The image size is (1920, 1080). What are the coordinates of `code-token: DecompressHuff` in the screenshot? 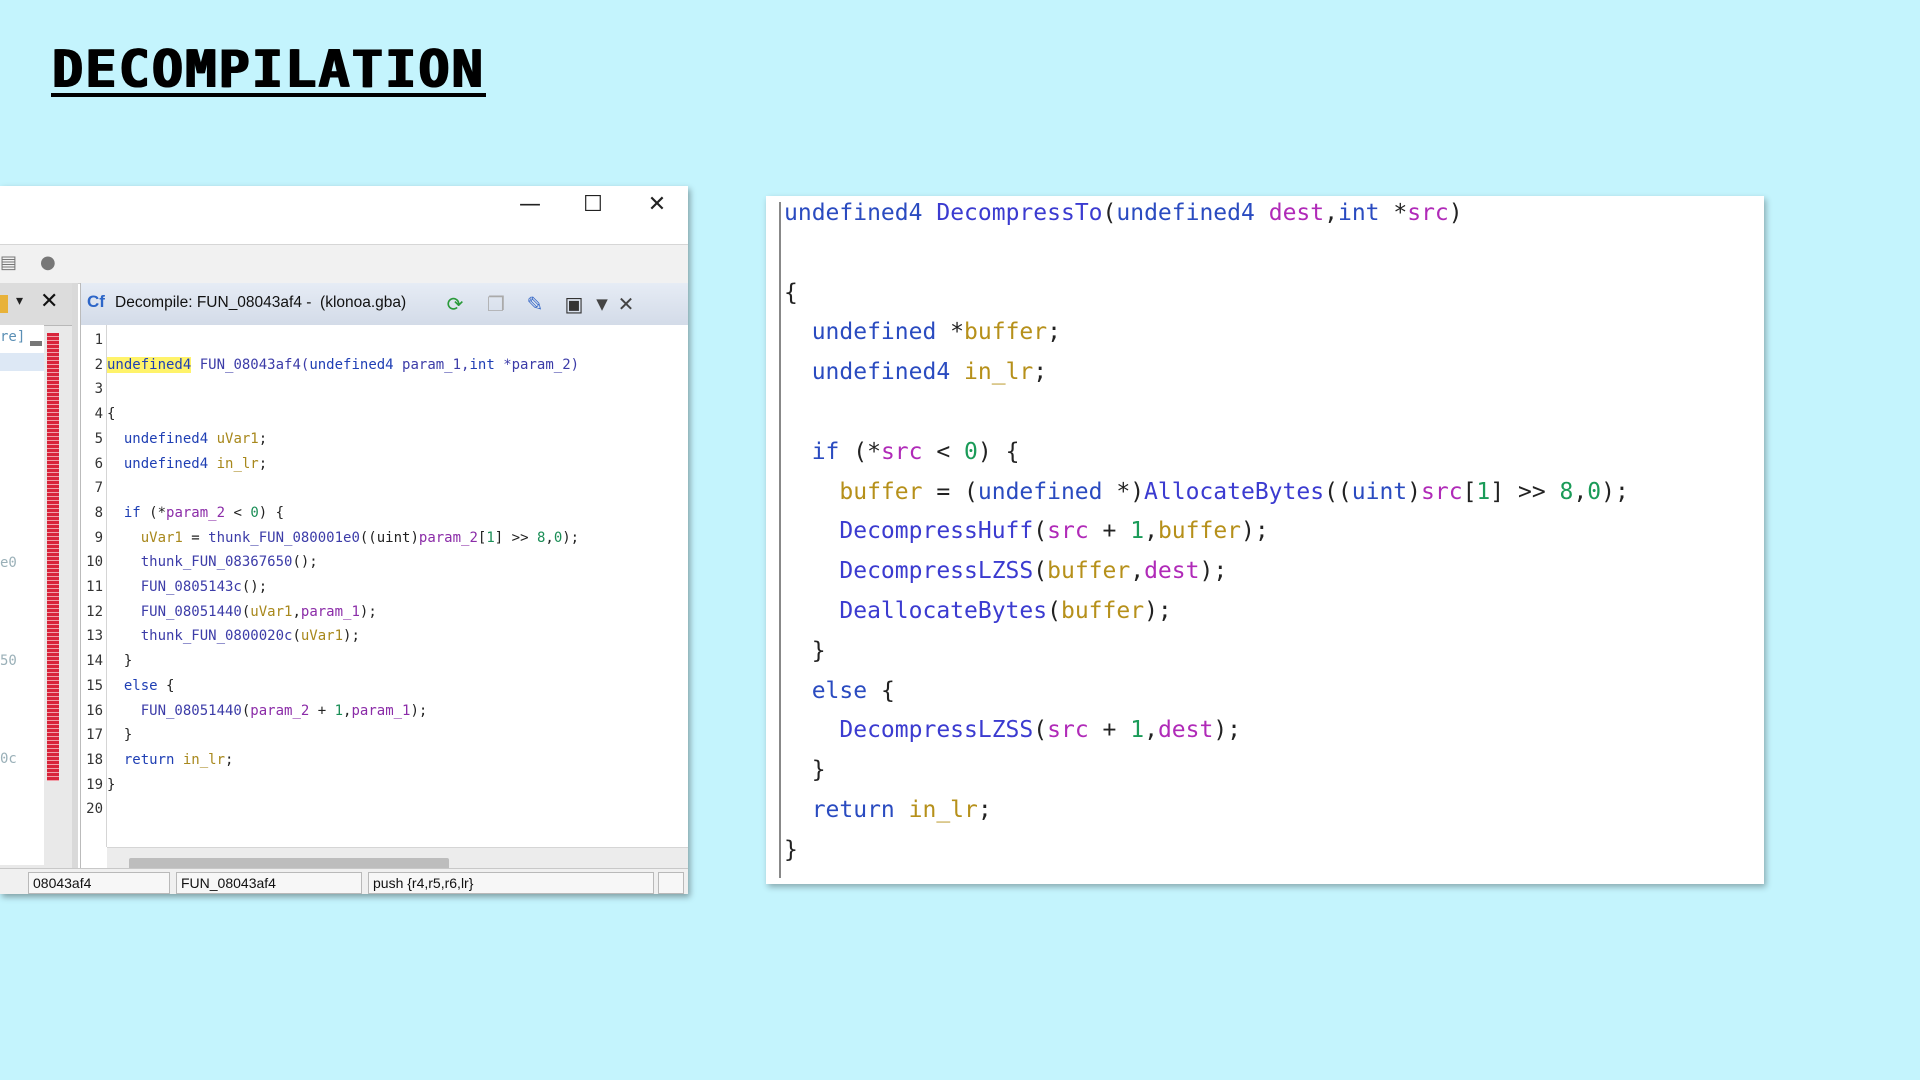 It's located at (936, 531).